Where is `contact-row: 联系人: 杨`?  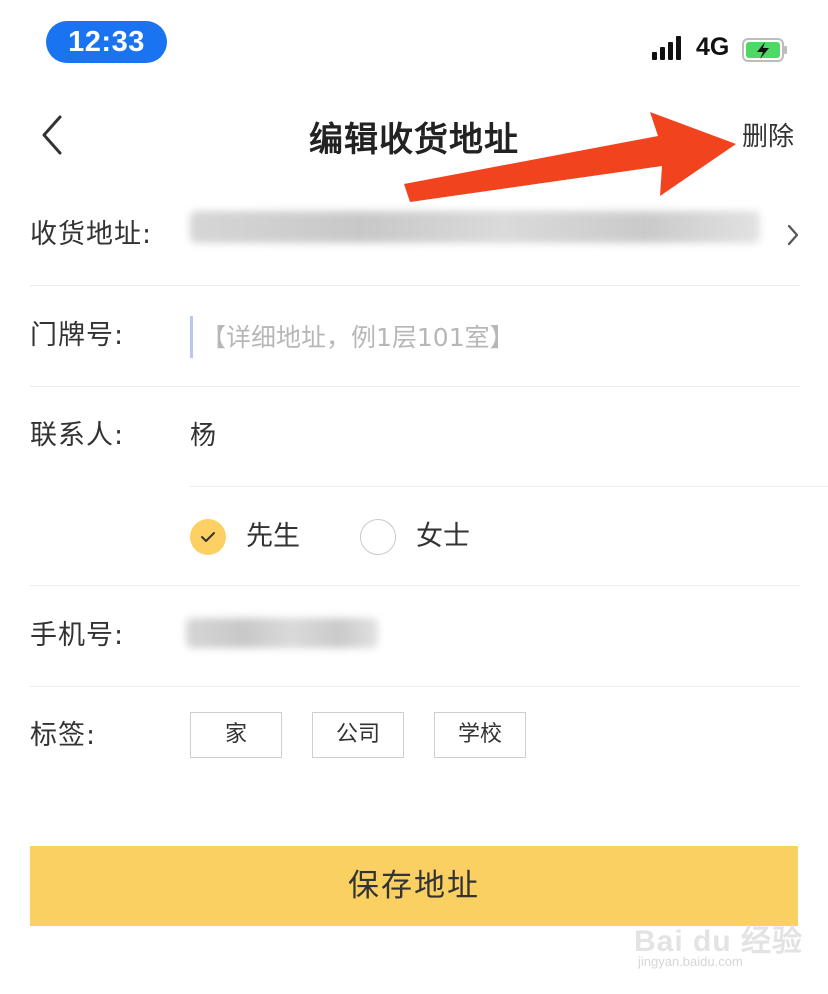
contact-row: 联系人: 杨 is located at coordinates (415, 436).